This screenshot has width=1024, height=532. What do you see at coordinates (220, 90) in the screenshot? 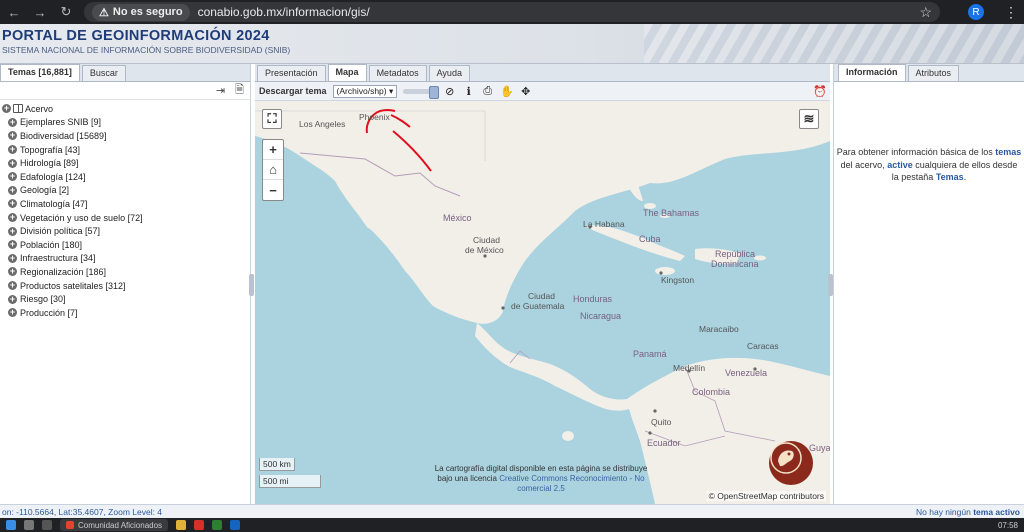
I see `export-icon: ⇥` at bounding box center [220, 90].